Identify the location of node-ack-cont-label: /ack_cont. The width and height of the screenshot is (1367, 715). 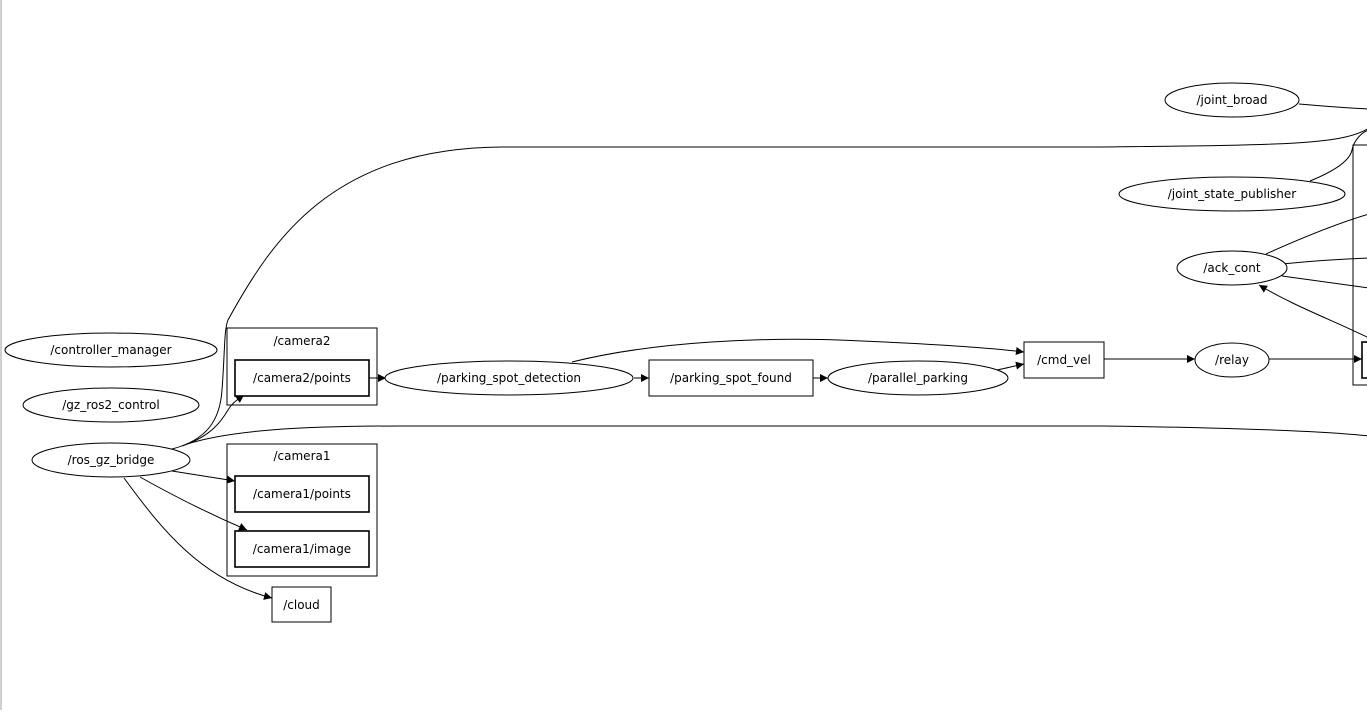
(1231, 268).